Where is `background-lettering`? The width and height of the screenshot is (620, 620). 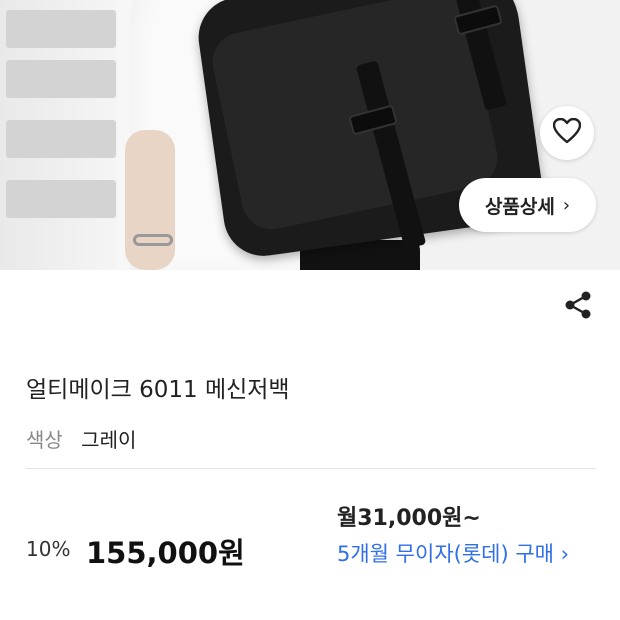 background-lettering is located at coordinates (65, 135).